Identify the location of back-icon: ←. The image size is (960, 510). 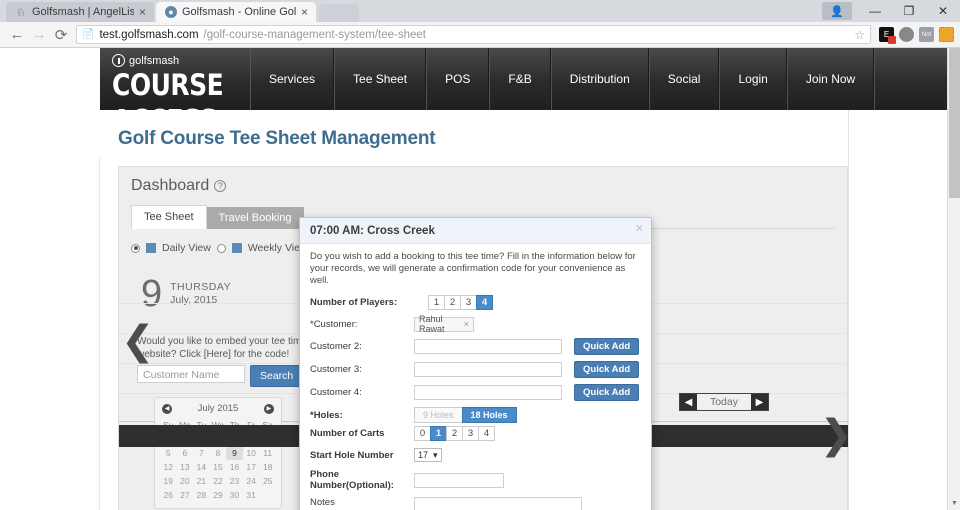
(17, 35).